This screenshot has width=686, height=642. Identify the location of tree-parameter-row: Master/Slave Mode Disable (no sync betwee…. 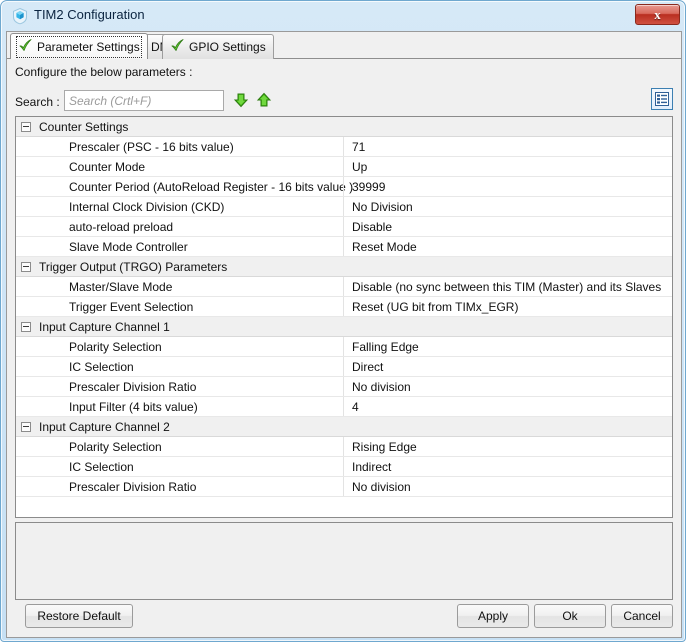
(344, 287).